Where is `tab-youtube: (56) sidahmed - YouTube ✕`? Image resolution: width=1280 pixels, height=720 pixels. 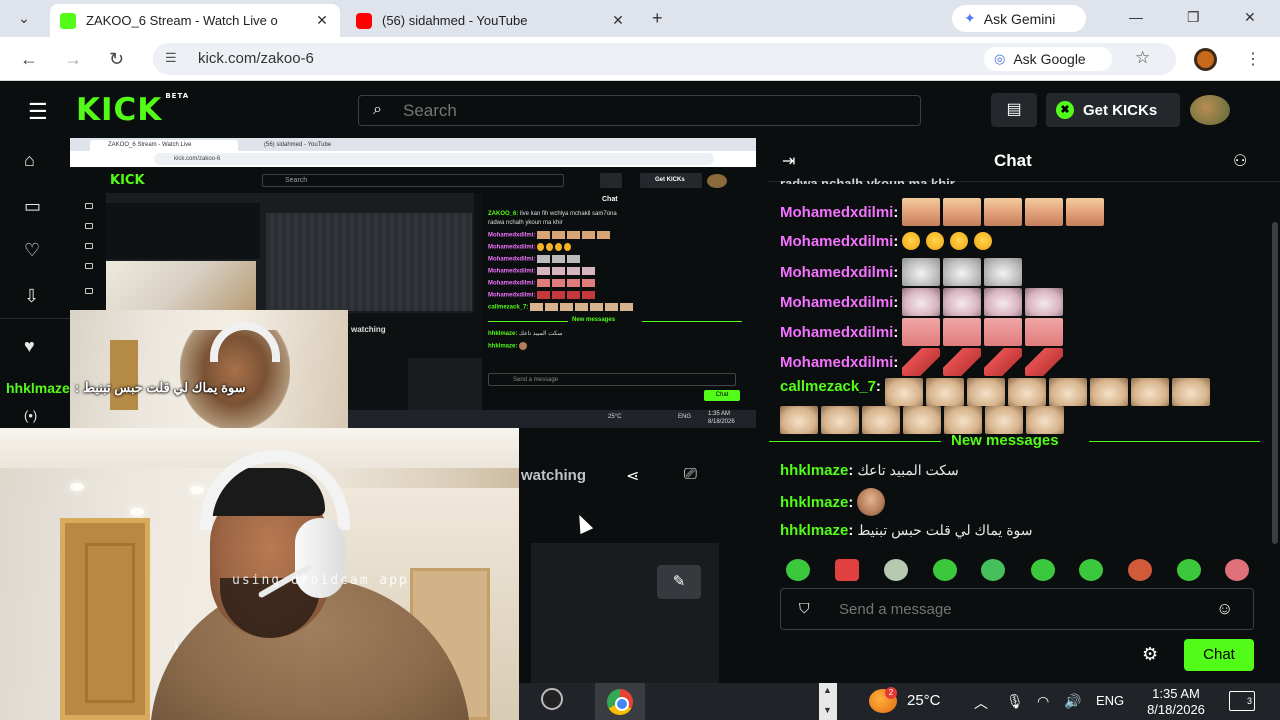
tab-youtube: (56) sidahmed - YouTube ✕ is located at coordinates (491, 20).